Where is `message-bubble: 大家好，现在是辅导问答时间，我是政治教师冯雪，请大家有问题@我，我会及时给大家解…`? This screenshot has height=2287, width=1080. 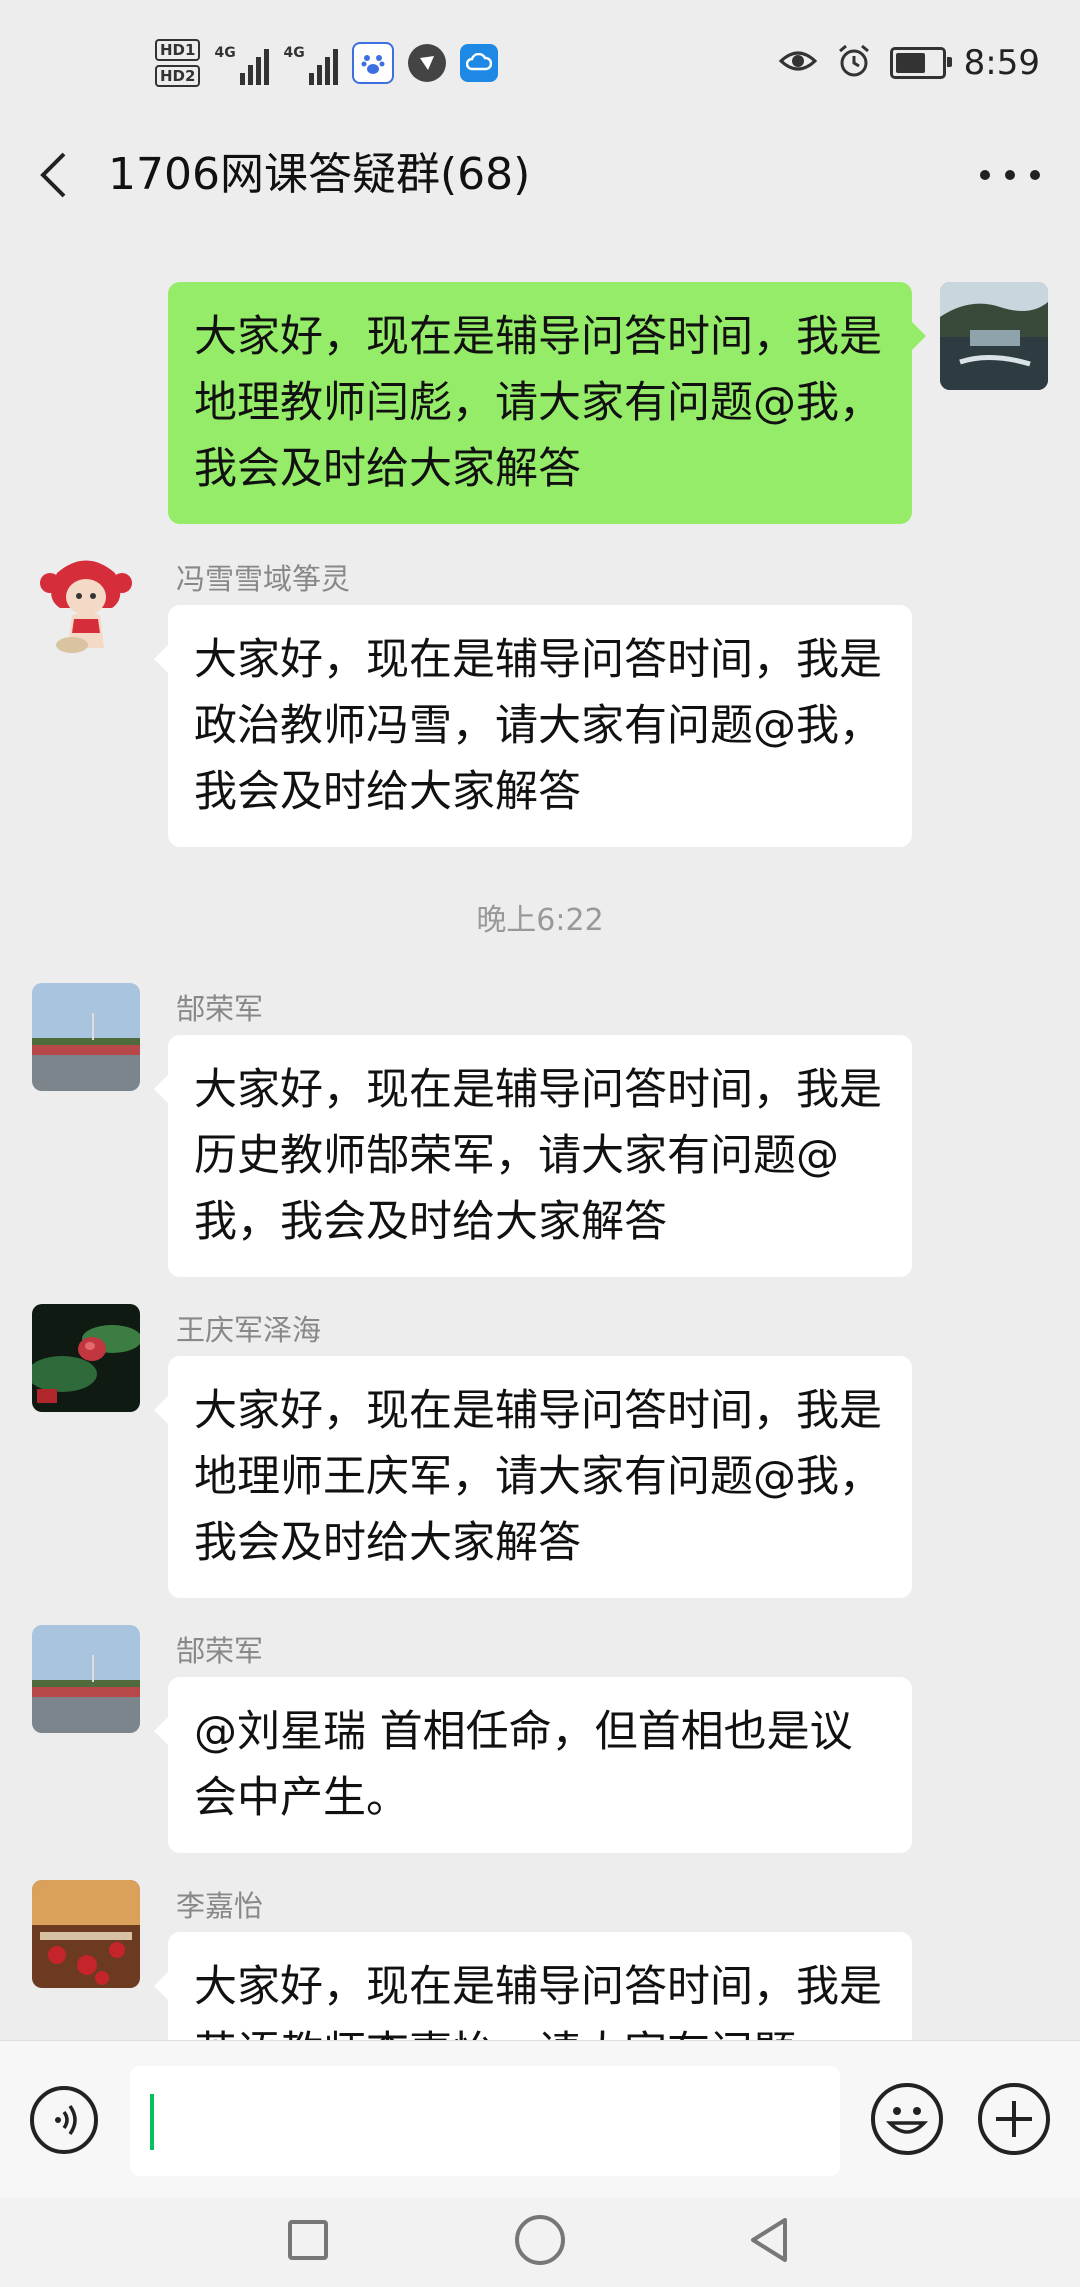 message-bubble: 大家好，现在是辅导问答时间，我是政治教师冯雪，请大家有问题@我，我会及时给大家解… is located at coordinates (533, 726).